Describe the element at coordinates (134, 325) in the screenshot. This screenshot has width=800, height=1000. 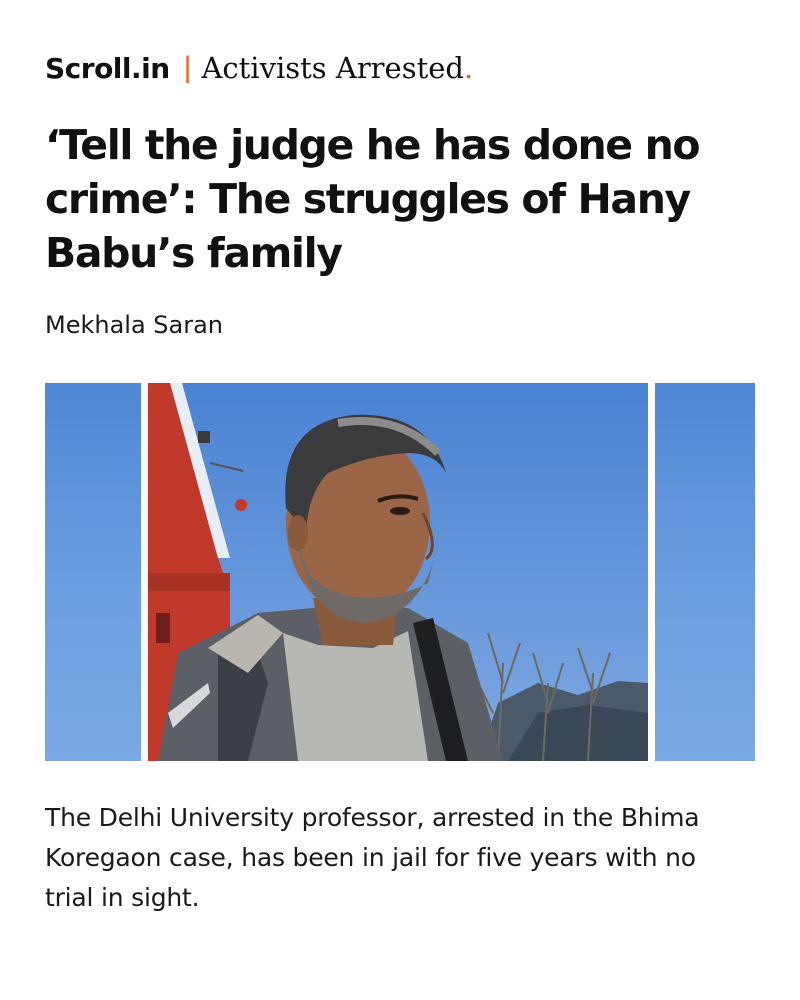
I see `article-author: Mekhala Saran` at that location.